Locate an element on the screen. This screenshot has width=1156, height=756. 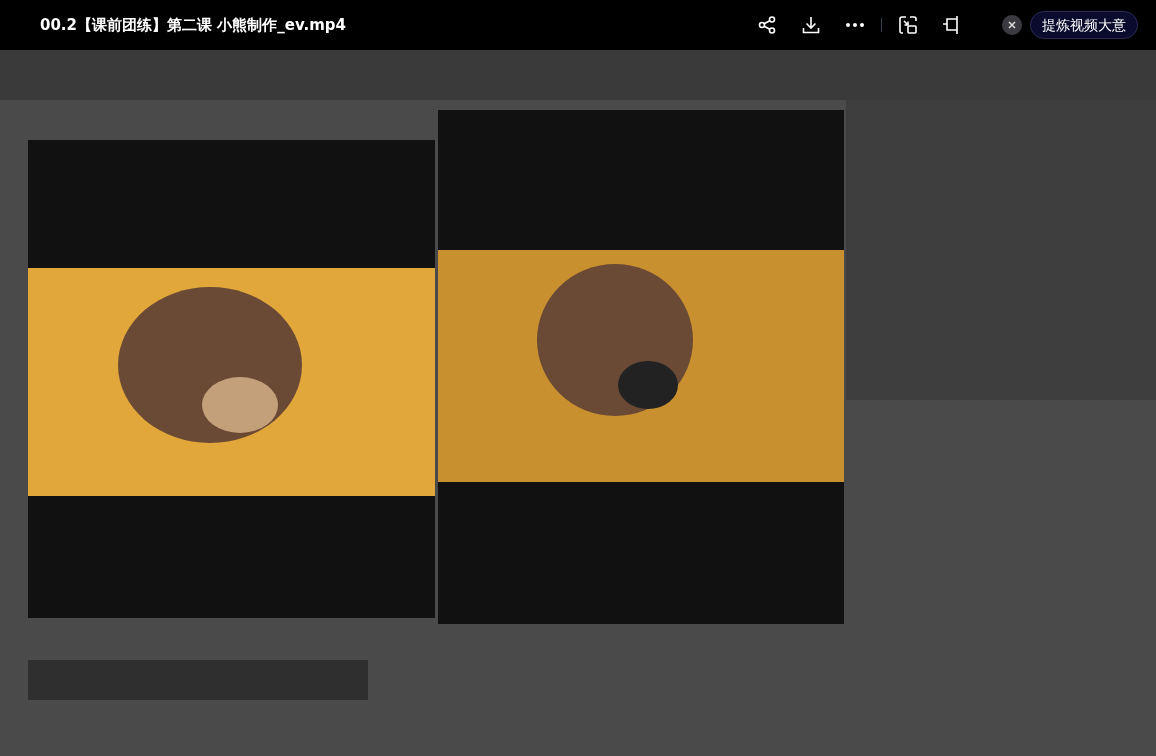
close-button is located at coordinates (1012, 25).